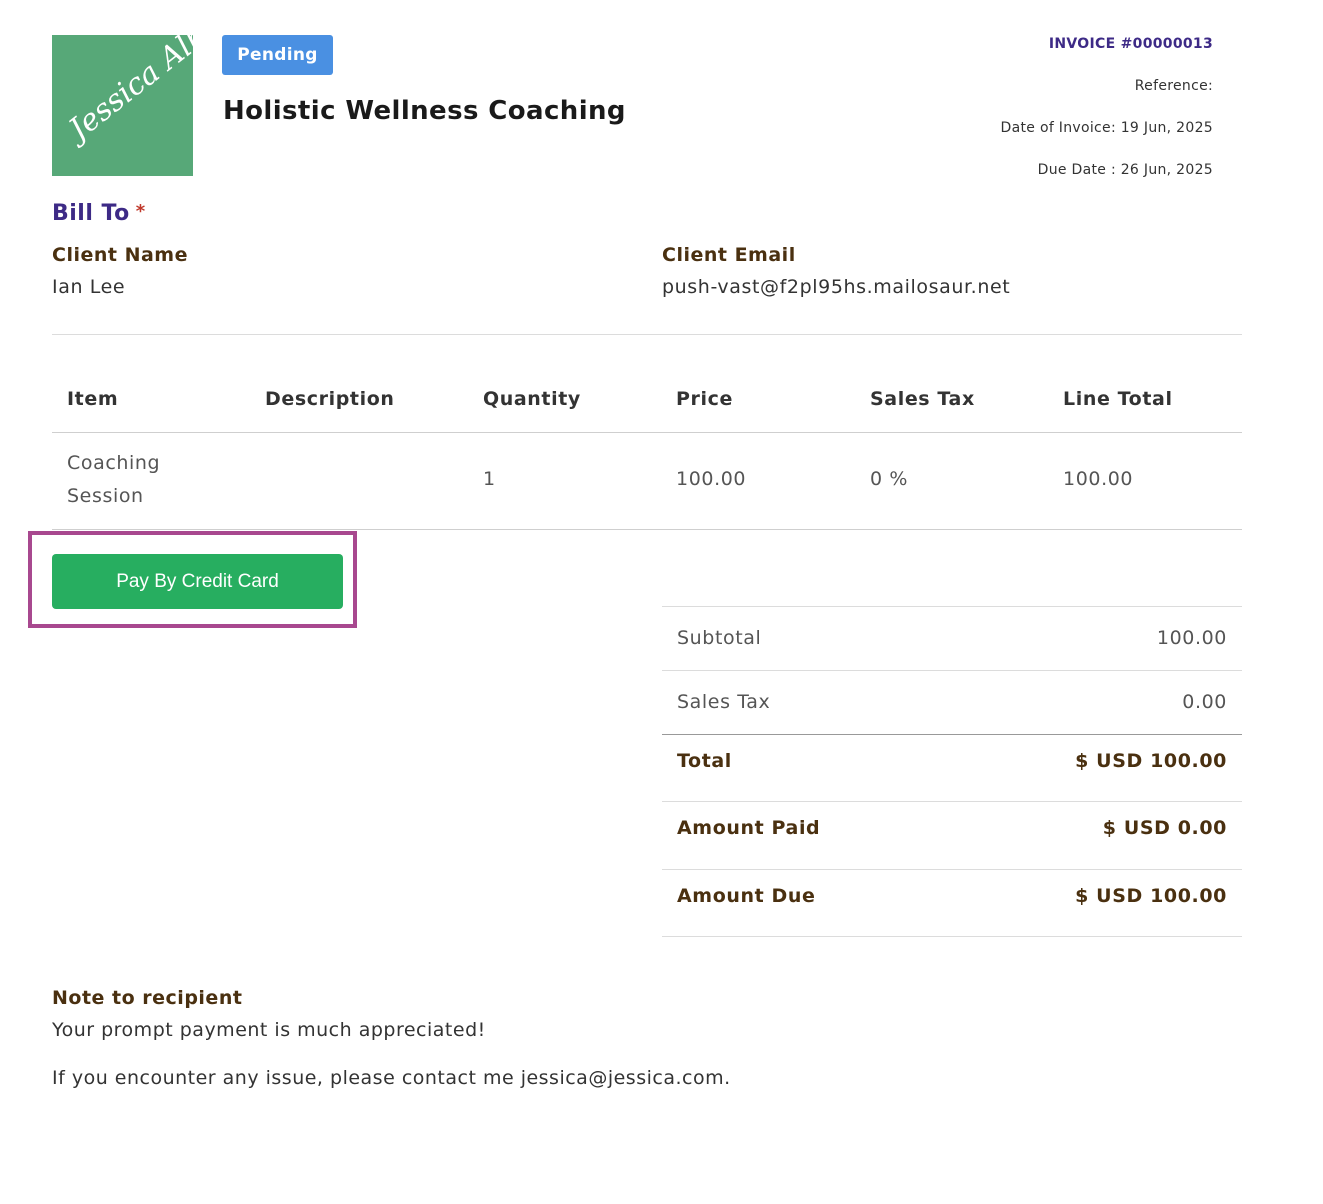 The image size is (1323, 1204). I want to click on business-logo: Jessica Albert, so click(122, 105).